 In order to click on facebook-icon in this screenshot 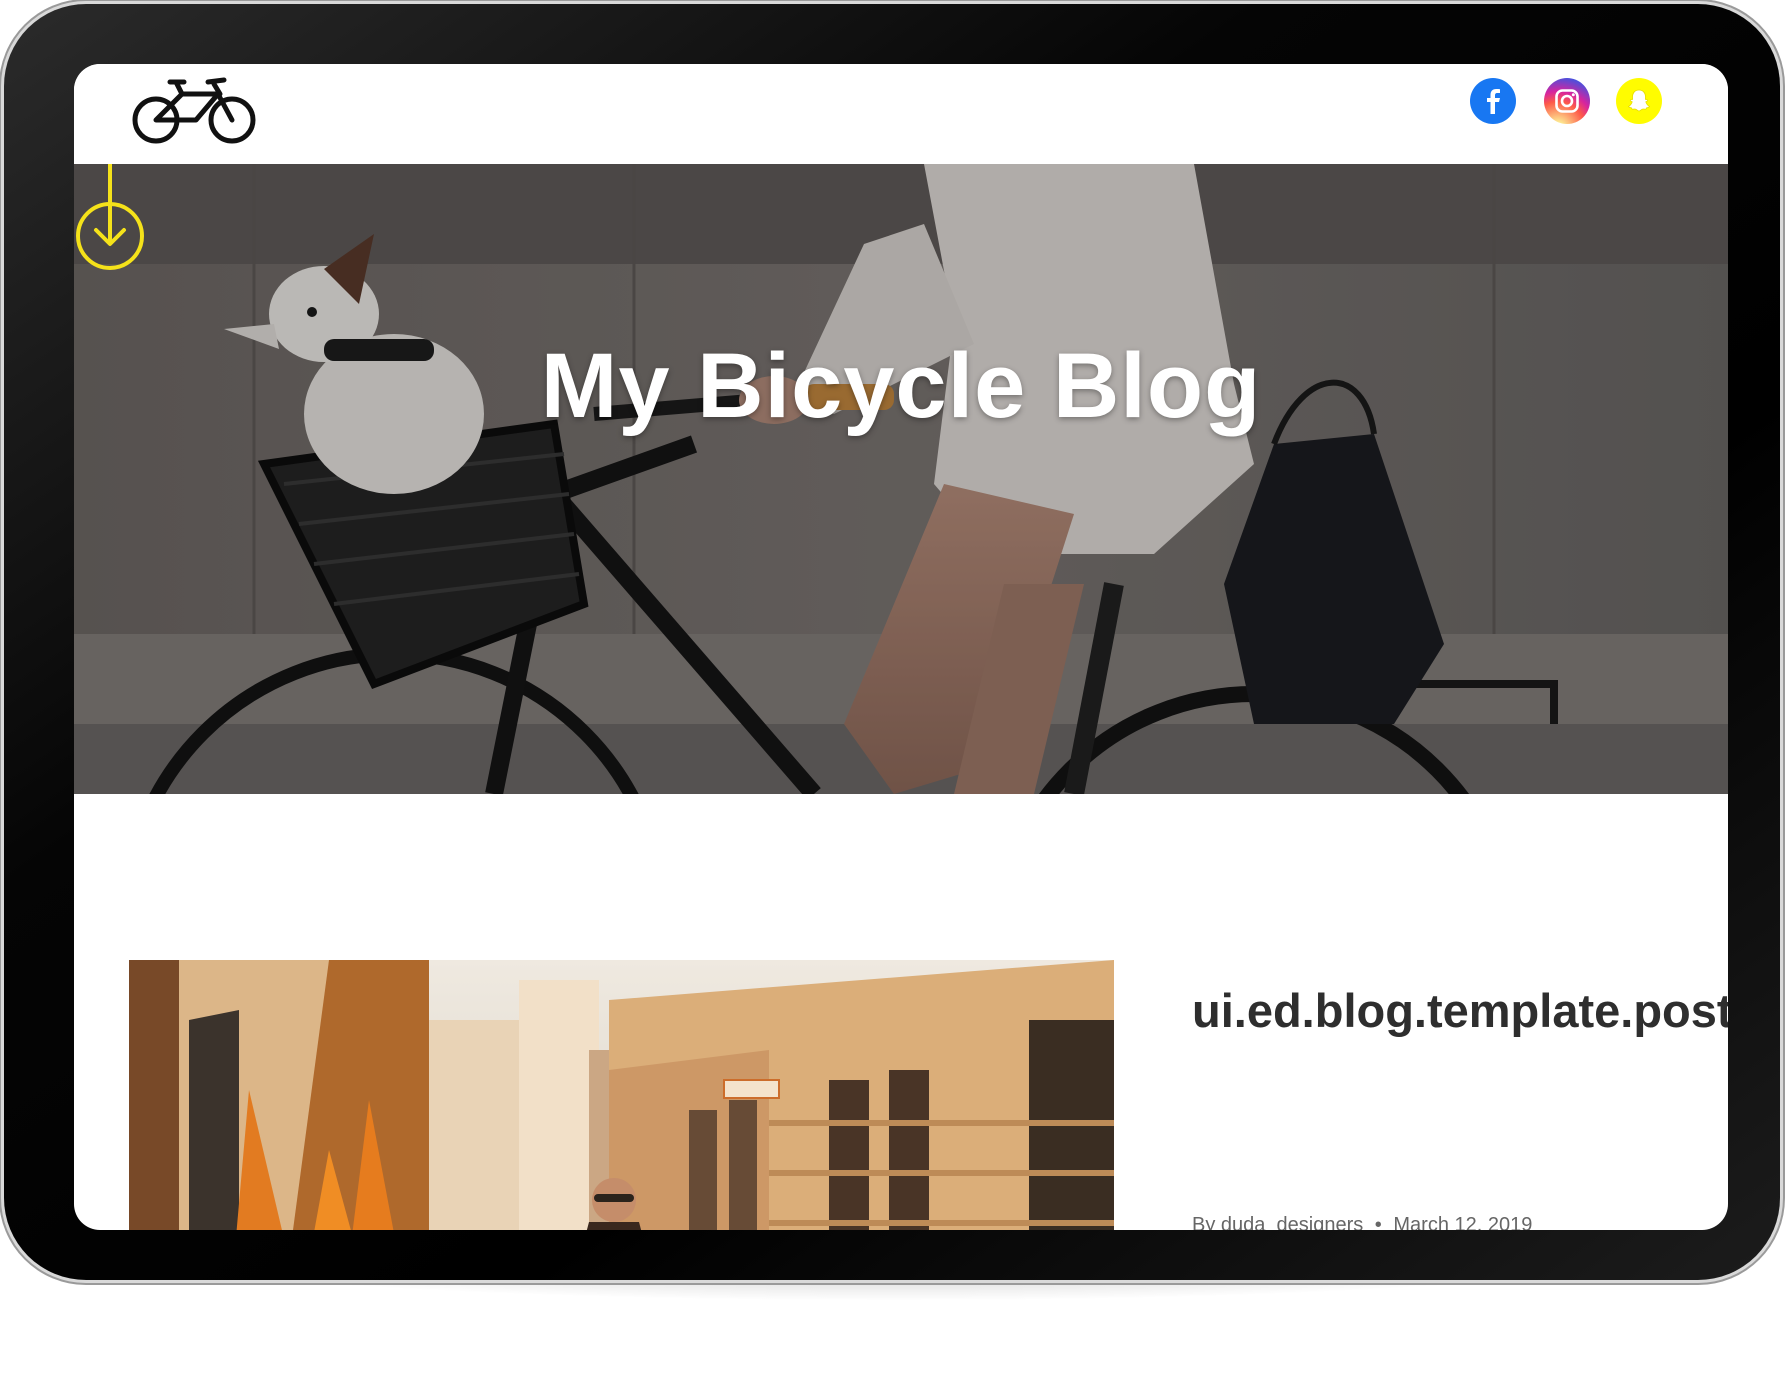, I will do `click(1493, 101)`.